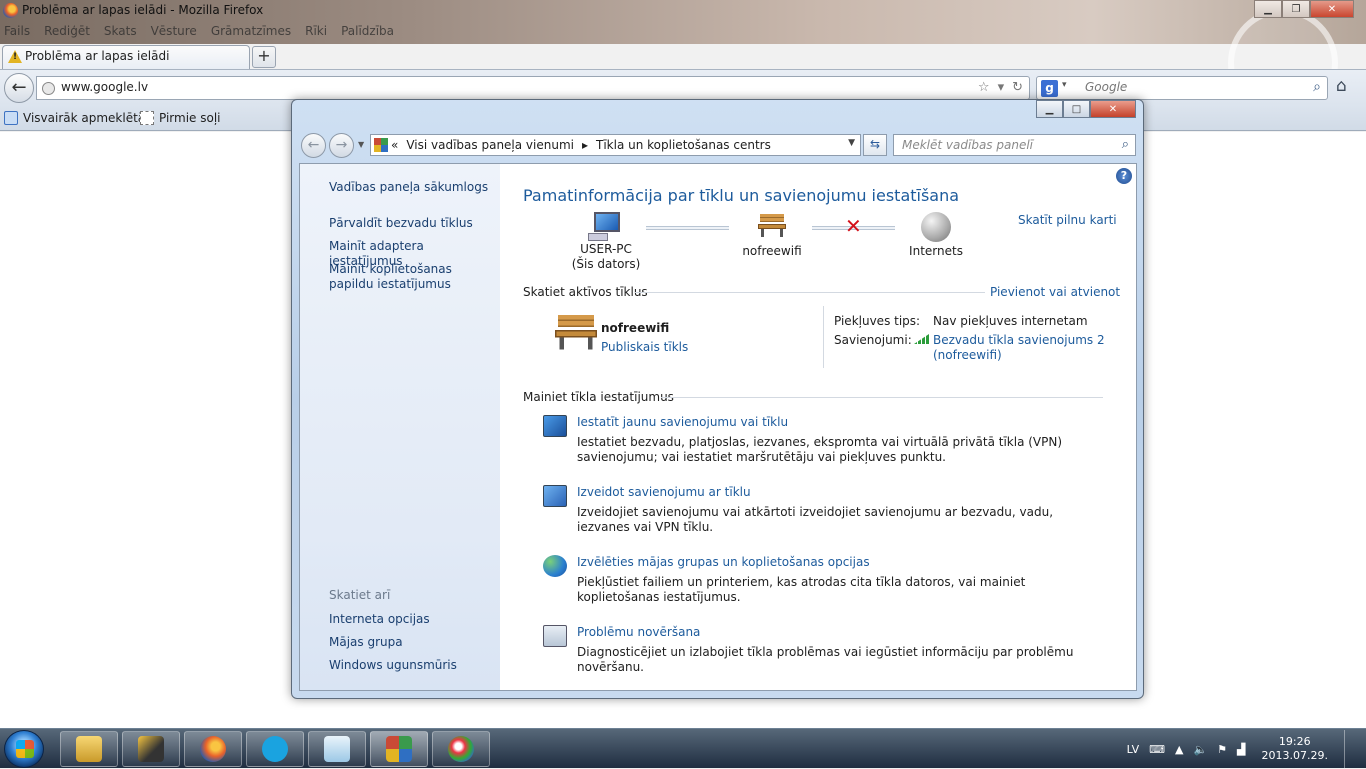  What do you see at coordinates (213, 749) in the screenshot?
I see `taskbar-firefox` at bounding box center [213, 749].